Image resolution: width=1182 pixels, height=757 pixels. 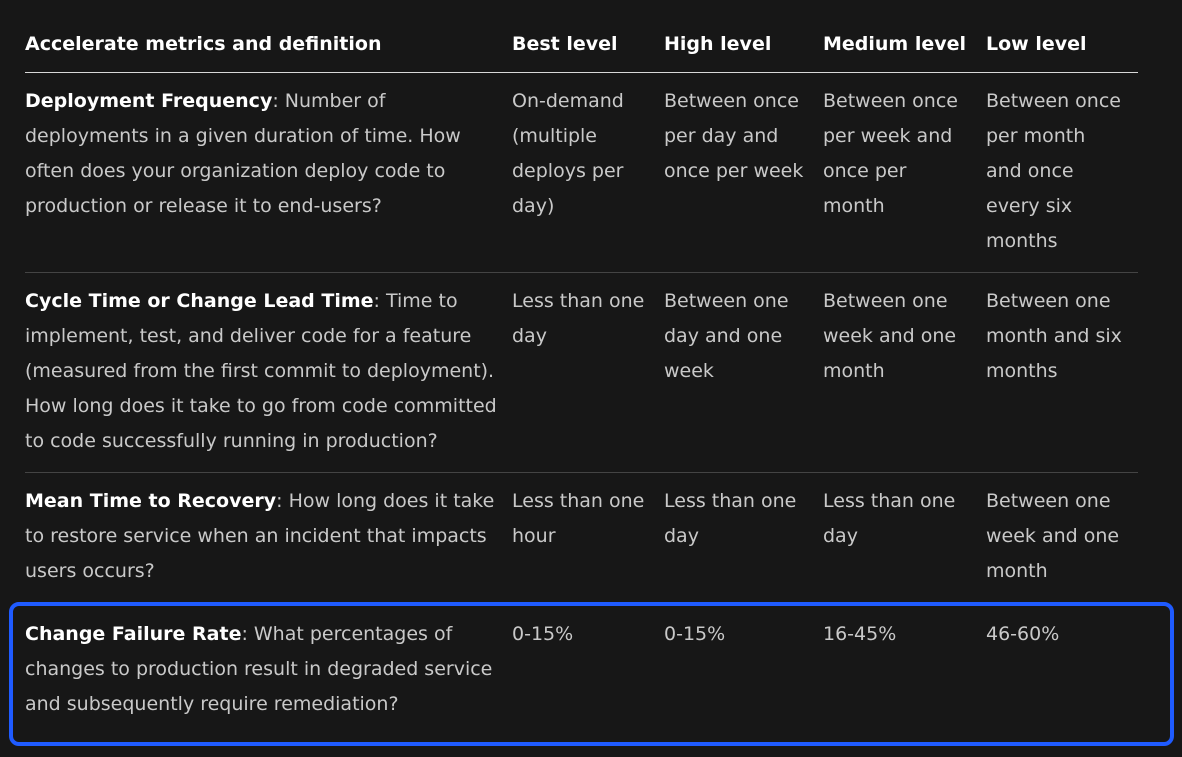 I want to click on metric-name: Mean Time to Recovery, so click(x=151, y=501).